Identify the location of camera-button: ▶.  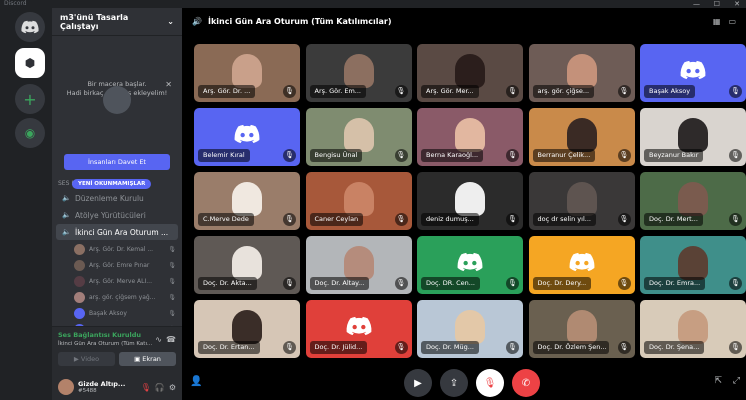
(418, 383).